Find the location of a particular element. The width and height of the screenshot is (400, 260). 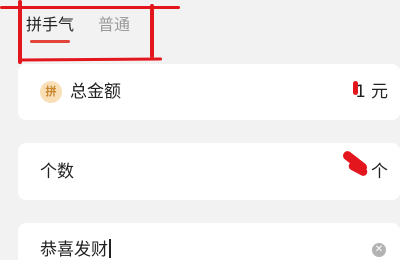

active-tab-indicator is located at coordinates (50, 41).